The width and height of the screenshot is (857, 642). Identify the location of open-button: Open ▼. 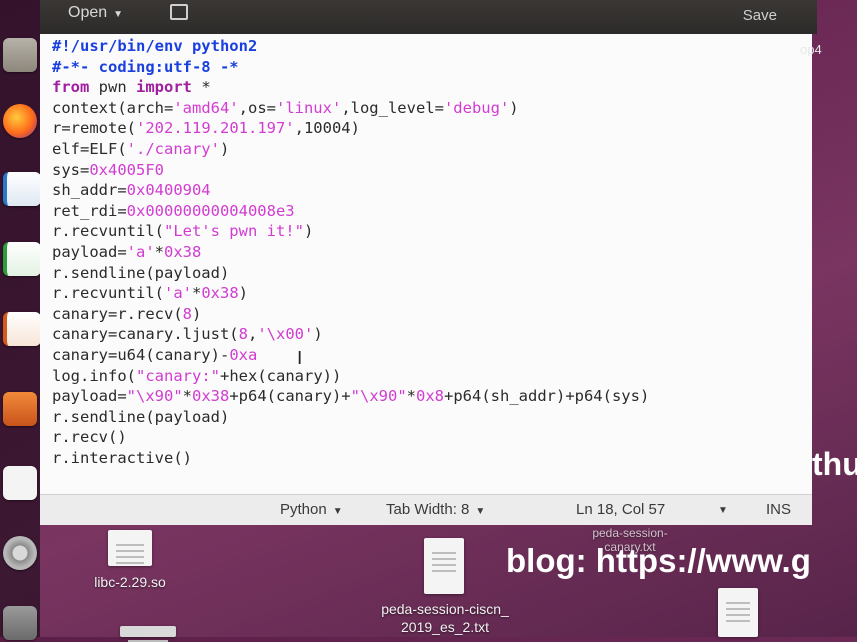
(95, 13).